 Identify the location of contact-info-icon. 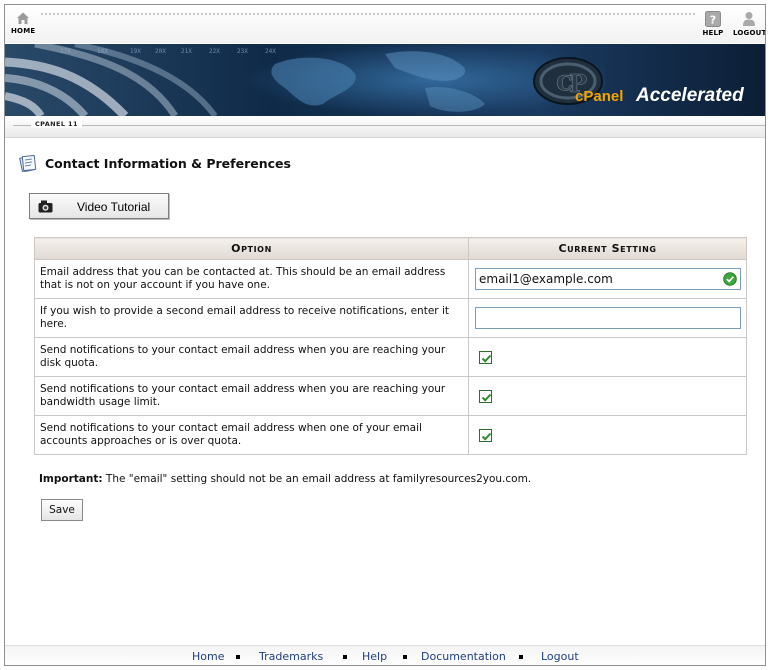
(28, 163).